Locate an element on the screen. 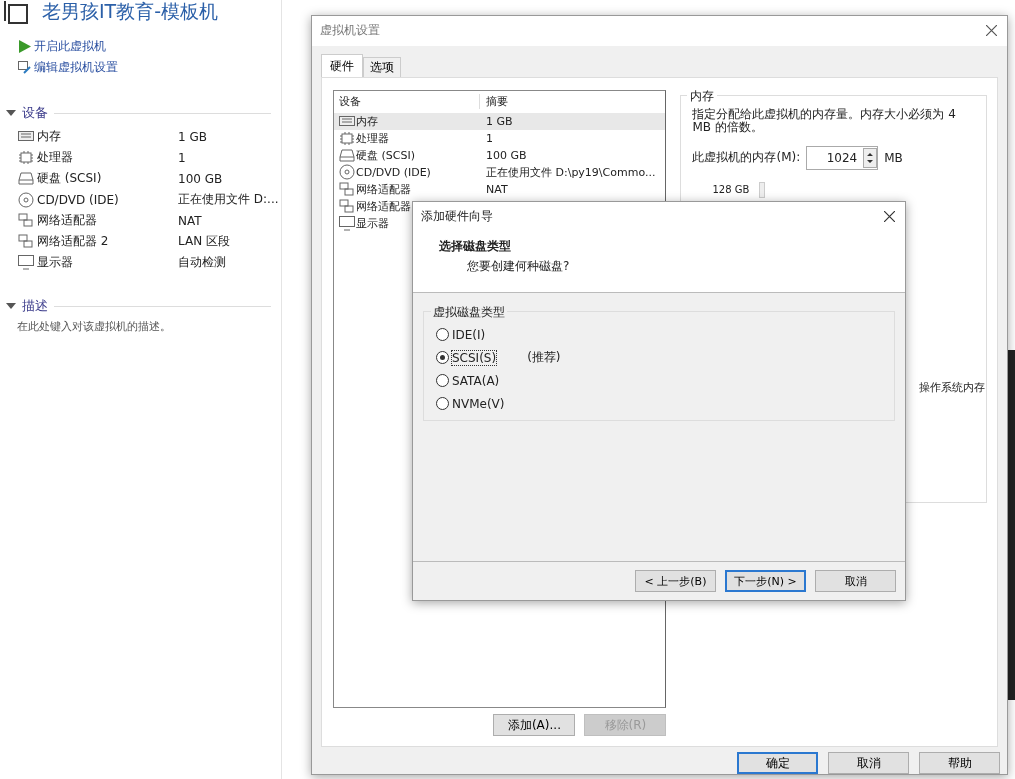 This screenshot has height=779, width=1015. window-title: 虚拟机设置 is located at coordinates (350, 31).